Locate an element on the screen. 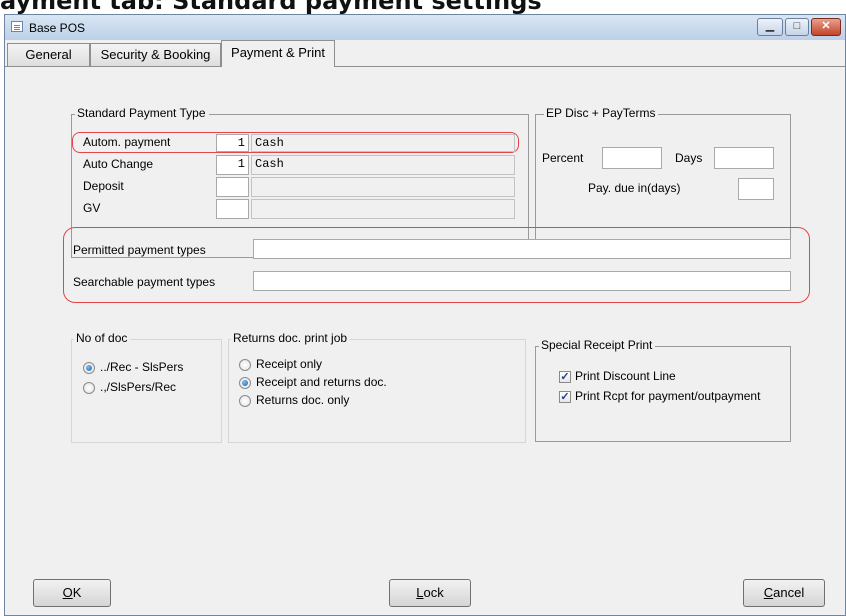 The width and height of the screenshot is (846, 616). ok-label-rest: K is located at coordinates (77, 592).